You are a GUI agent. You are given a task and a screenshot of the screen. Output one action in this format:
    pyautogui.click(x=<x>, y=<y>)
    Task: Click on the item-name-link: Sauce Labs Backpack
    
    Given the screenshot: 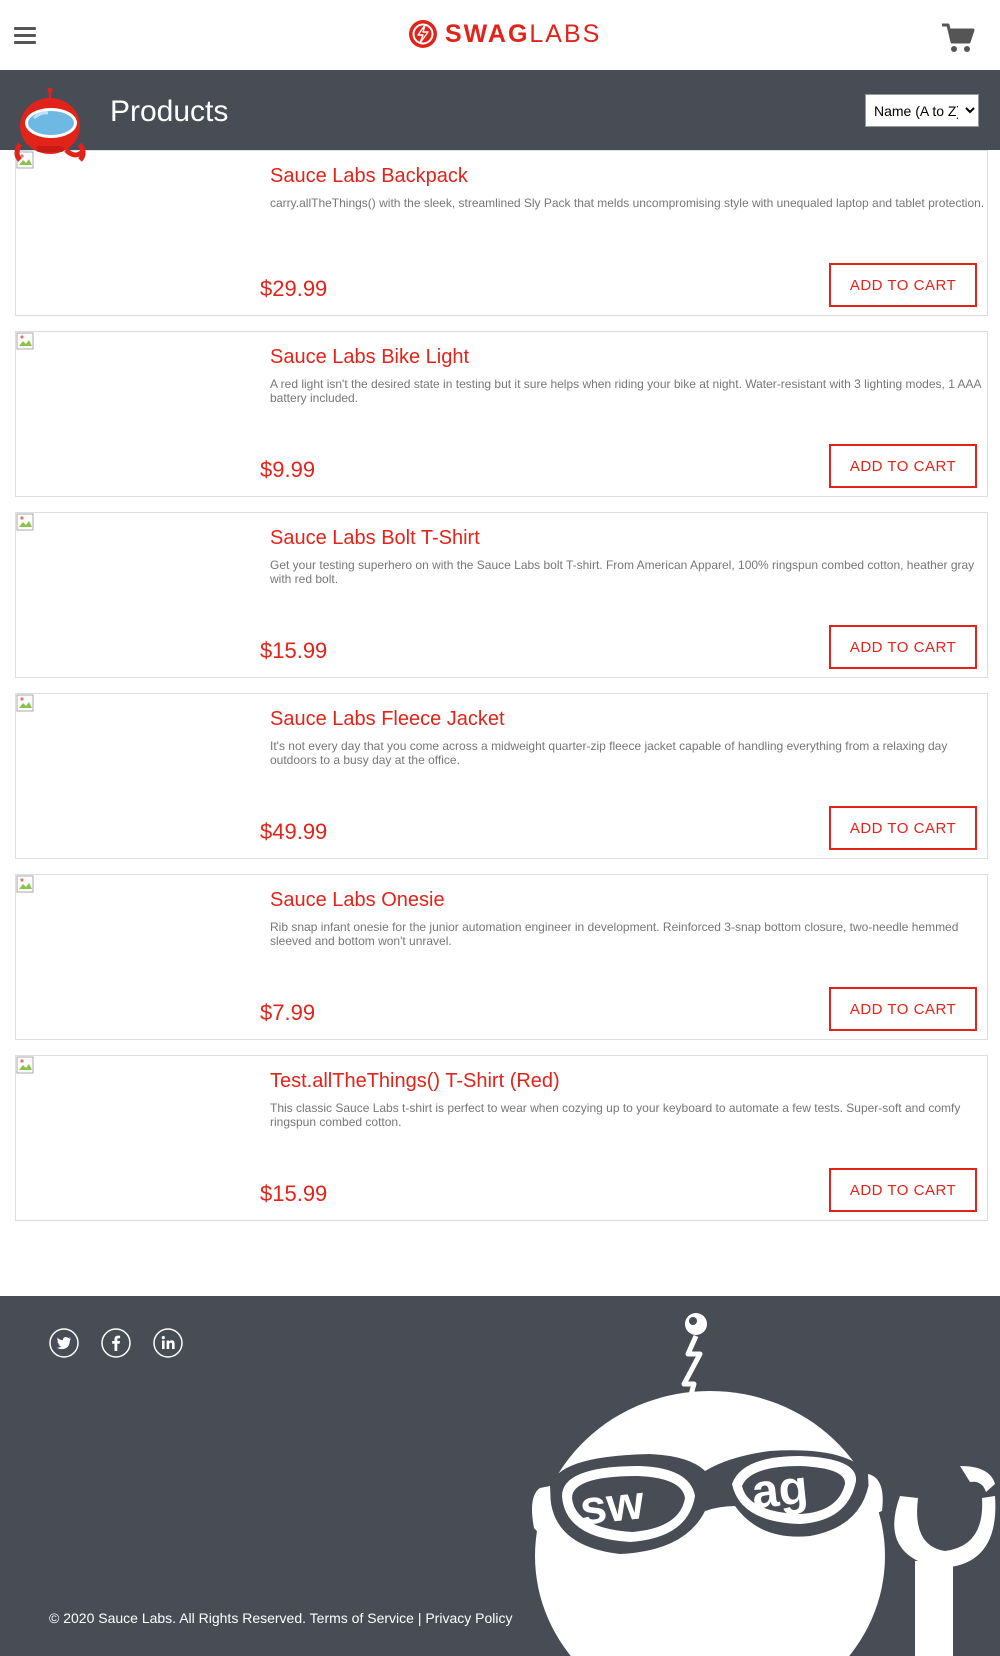 What is the action you would take?
    pyautogui.click(x=369, y=176)
    